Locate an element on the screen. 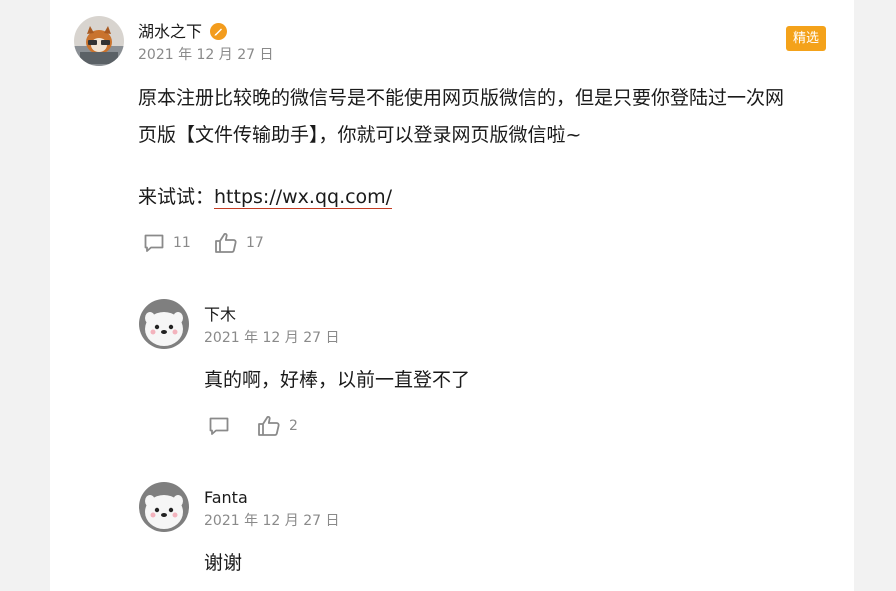 The height and width of the screenshot is (591, 896). like-count: 17 is located at coordinates (255, 243).